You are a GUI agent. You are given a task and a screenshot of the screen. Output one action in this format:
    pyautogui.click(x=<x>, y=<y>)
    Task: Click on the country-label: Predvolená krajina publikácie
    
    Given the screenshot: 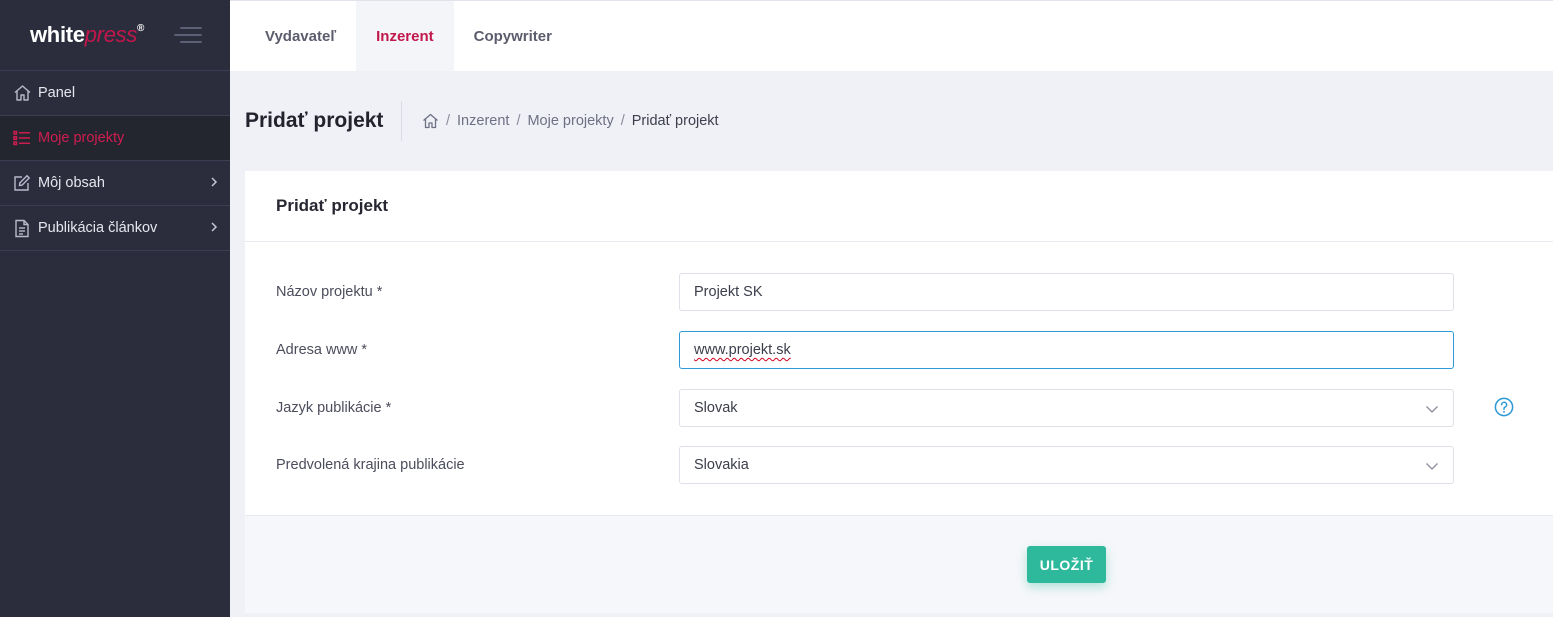 What is the action you would take?
    pyautogui.click(x=370, y=465)
    